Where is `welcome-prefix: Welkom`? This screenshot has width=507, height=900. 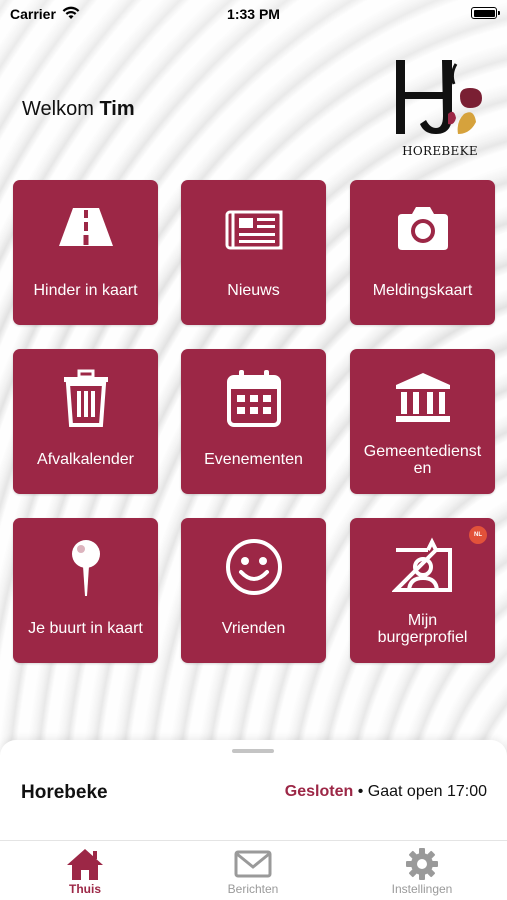 welcome-prefix: Welkom is located at coordinates (58, 109).